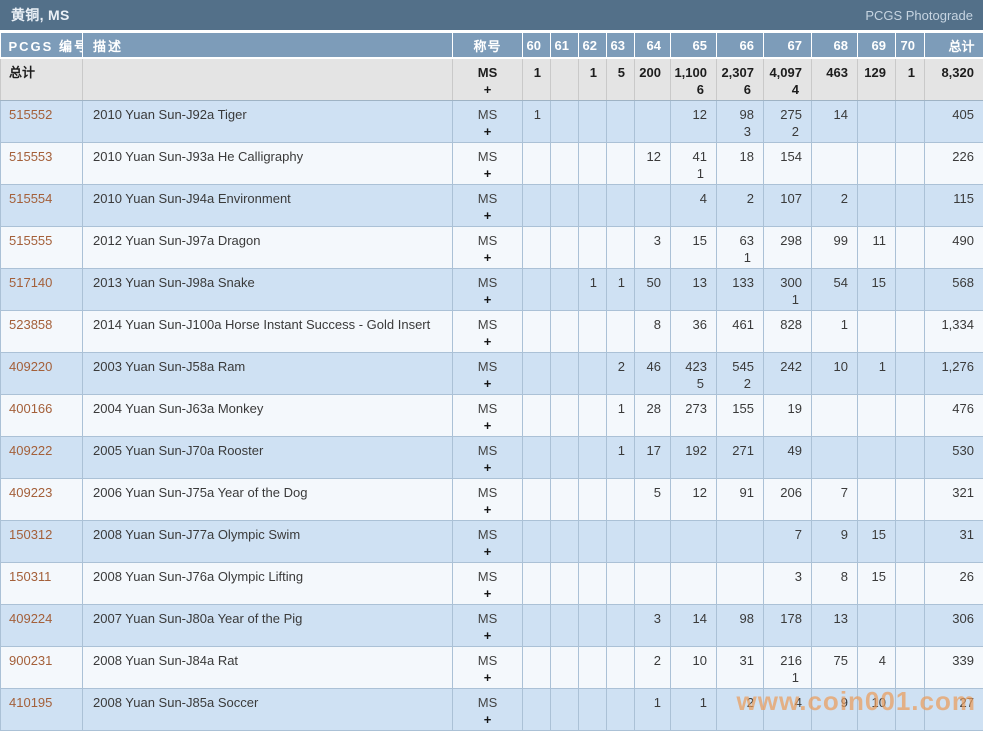  I want to click on grade-plus-count: 3, so click(747, 131).